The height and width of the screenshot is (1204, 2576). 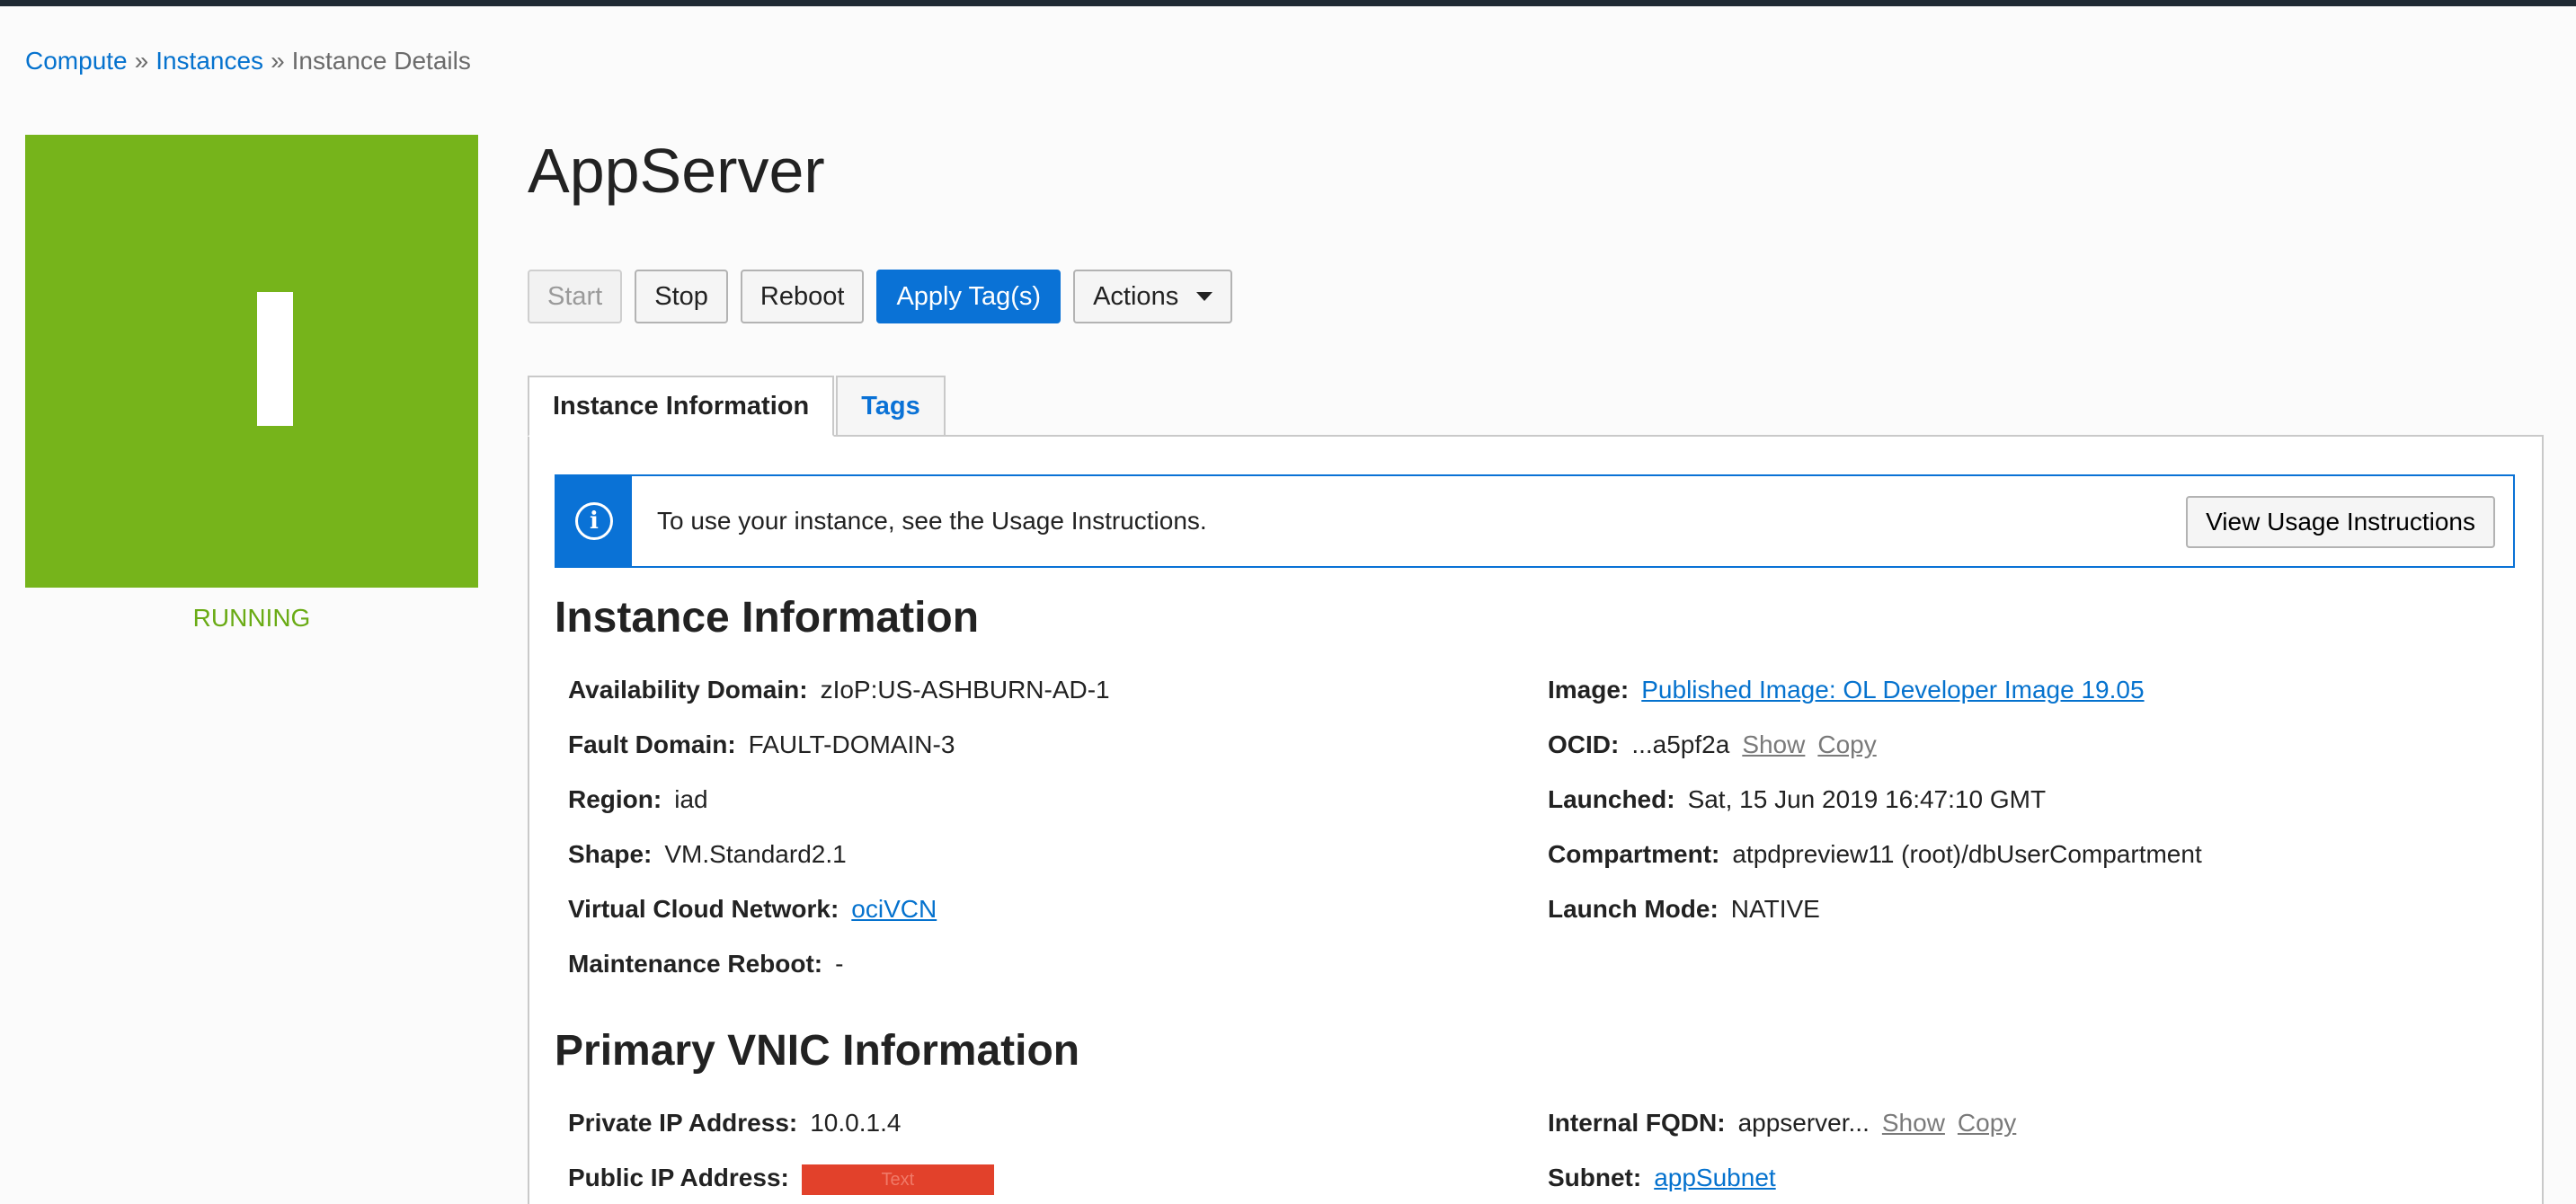 What do you see at coordinates (1589, 690) in the screenshot?
I see `field-label: Image:` at bounding box center [1589, 690].